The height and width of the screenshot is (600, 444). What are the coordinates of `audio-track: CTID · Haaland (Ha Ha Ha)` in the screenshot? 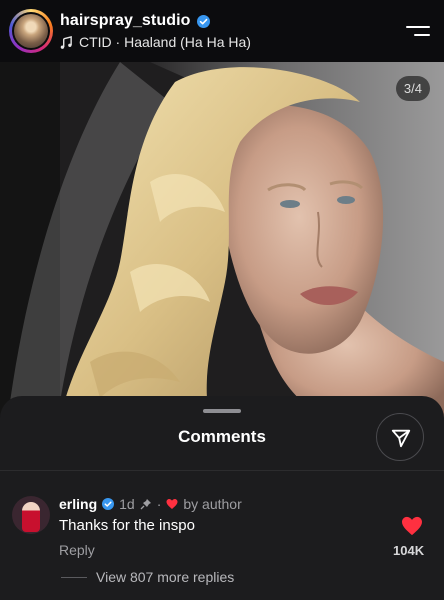 It's located at (155, 42).